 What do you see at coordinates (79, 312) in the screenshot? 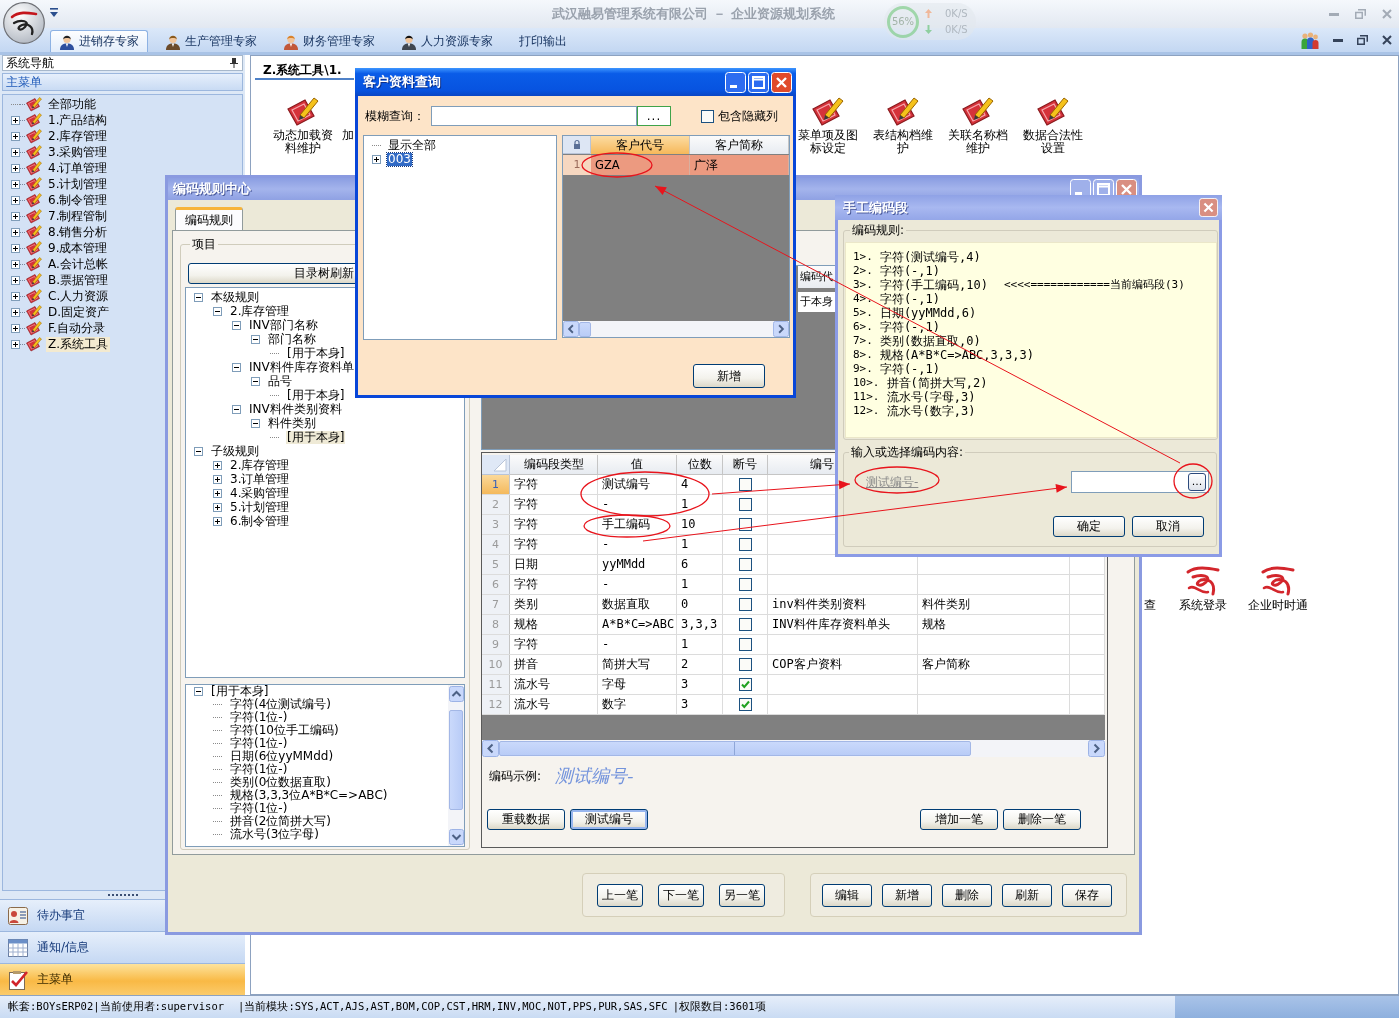
I see `tree-item: D.固定资产` at bounding box center [79, 312].